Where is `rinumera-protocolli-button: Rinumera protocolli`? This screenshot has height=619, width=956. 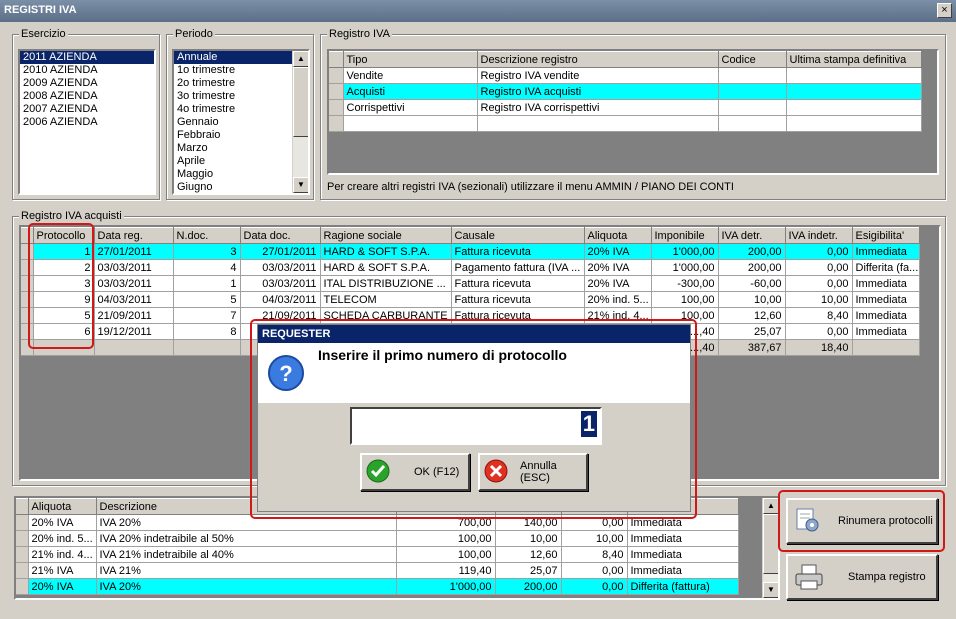 rinumera-protocolli-button: Rinumera protocolli is located at coordinates (862, 521).